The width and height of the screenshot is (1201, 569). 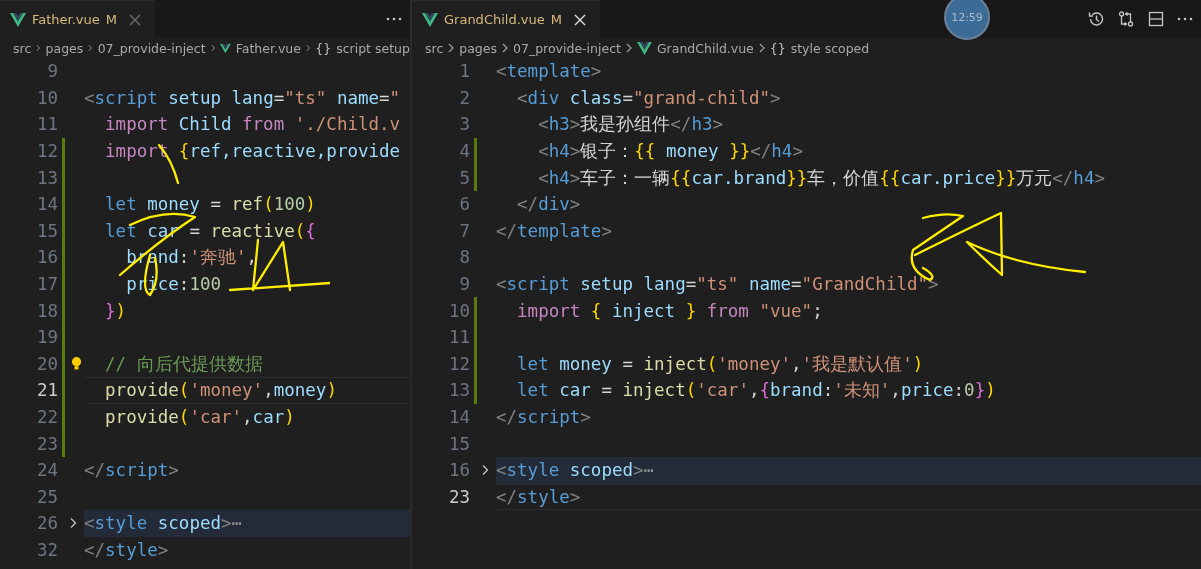 What do you see at coordinates (46, 337) in the screenshot?
I see `line-number: 19` at bounding box center [46, 337].